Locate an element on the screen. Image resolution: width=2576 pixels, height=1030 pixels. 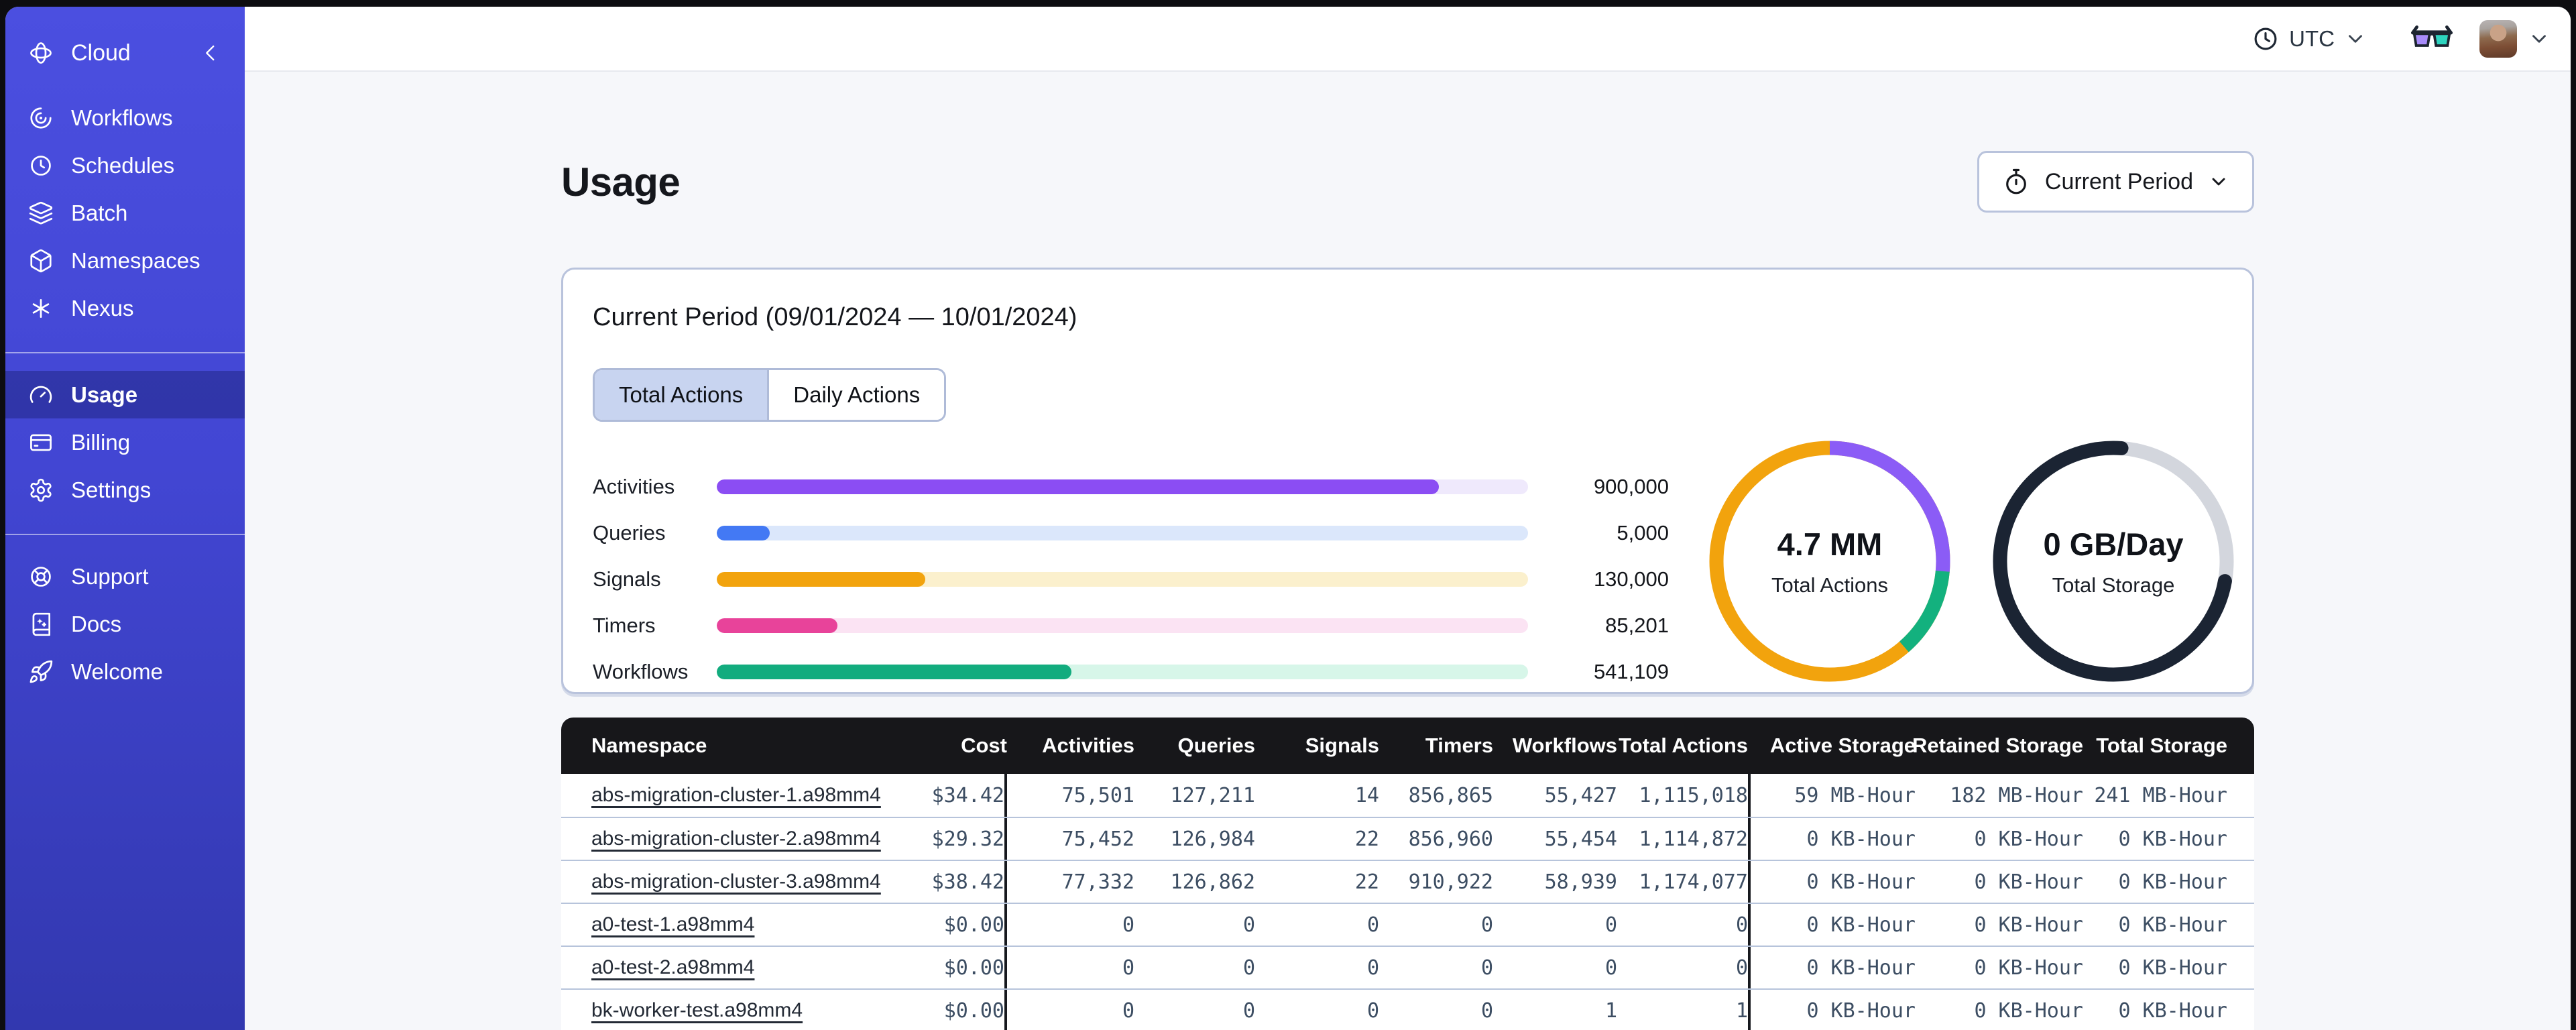
support-icon is located at coordinates (41, 576).